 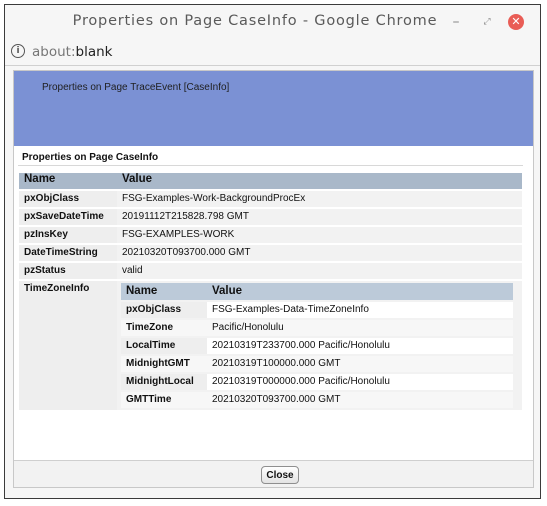 I want to click on nested-property-name: LocalTime, so click(x=164, y=346).